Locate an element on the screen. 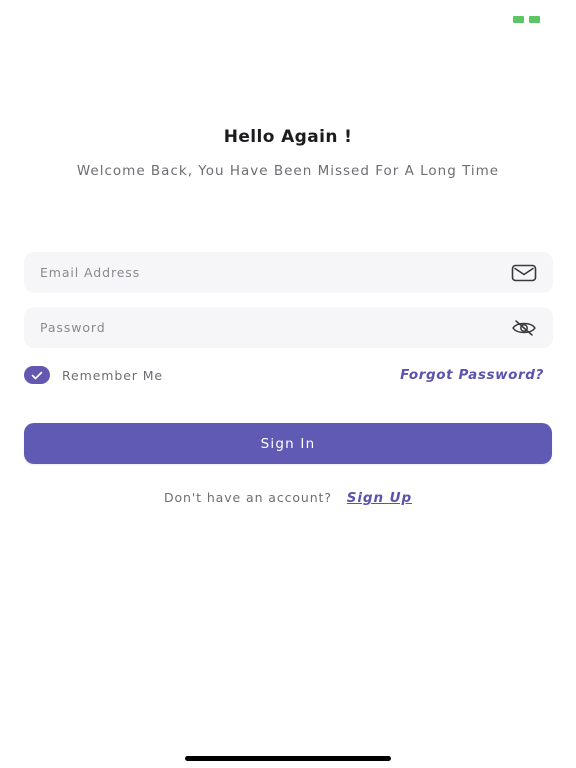  sign-up-link: Sign Up is located at coordinates (379, 498).